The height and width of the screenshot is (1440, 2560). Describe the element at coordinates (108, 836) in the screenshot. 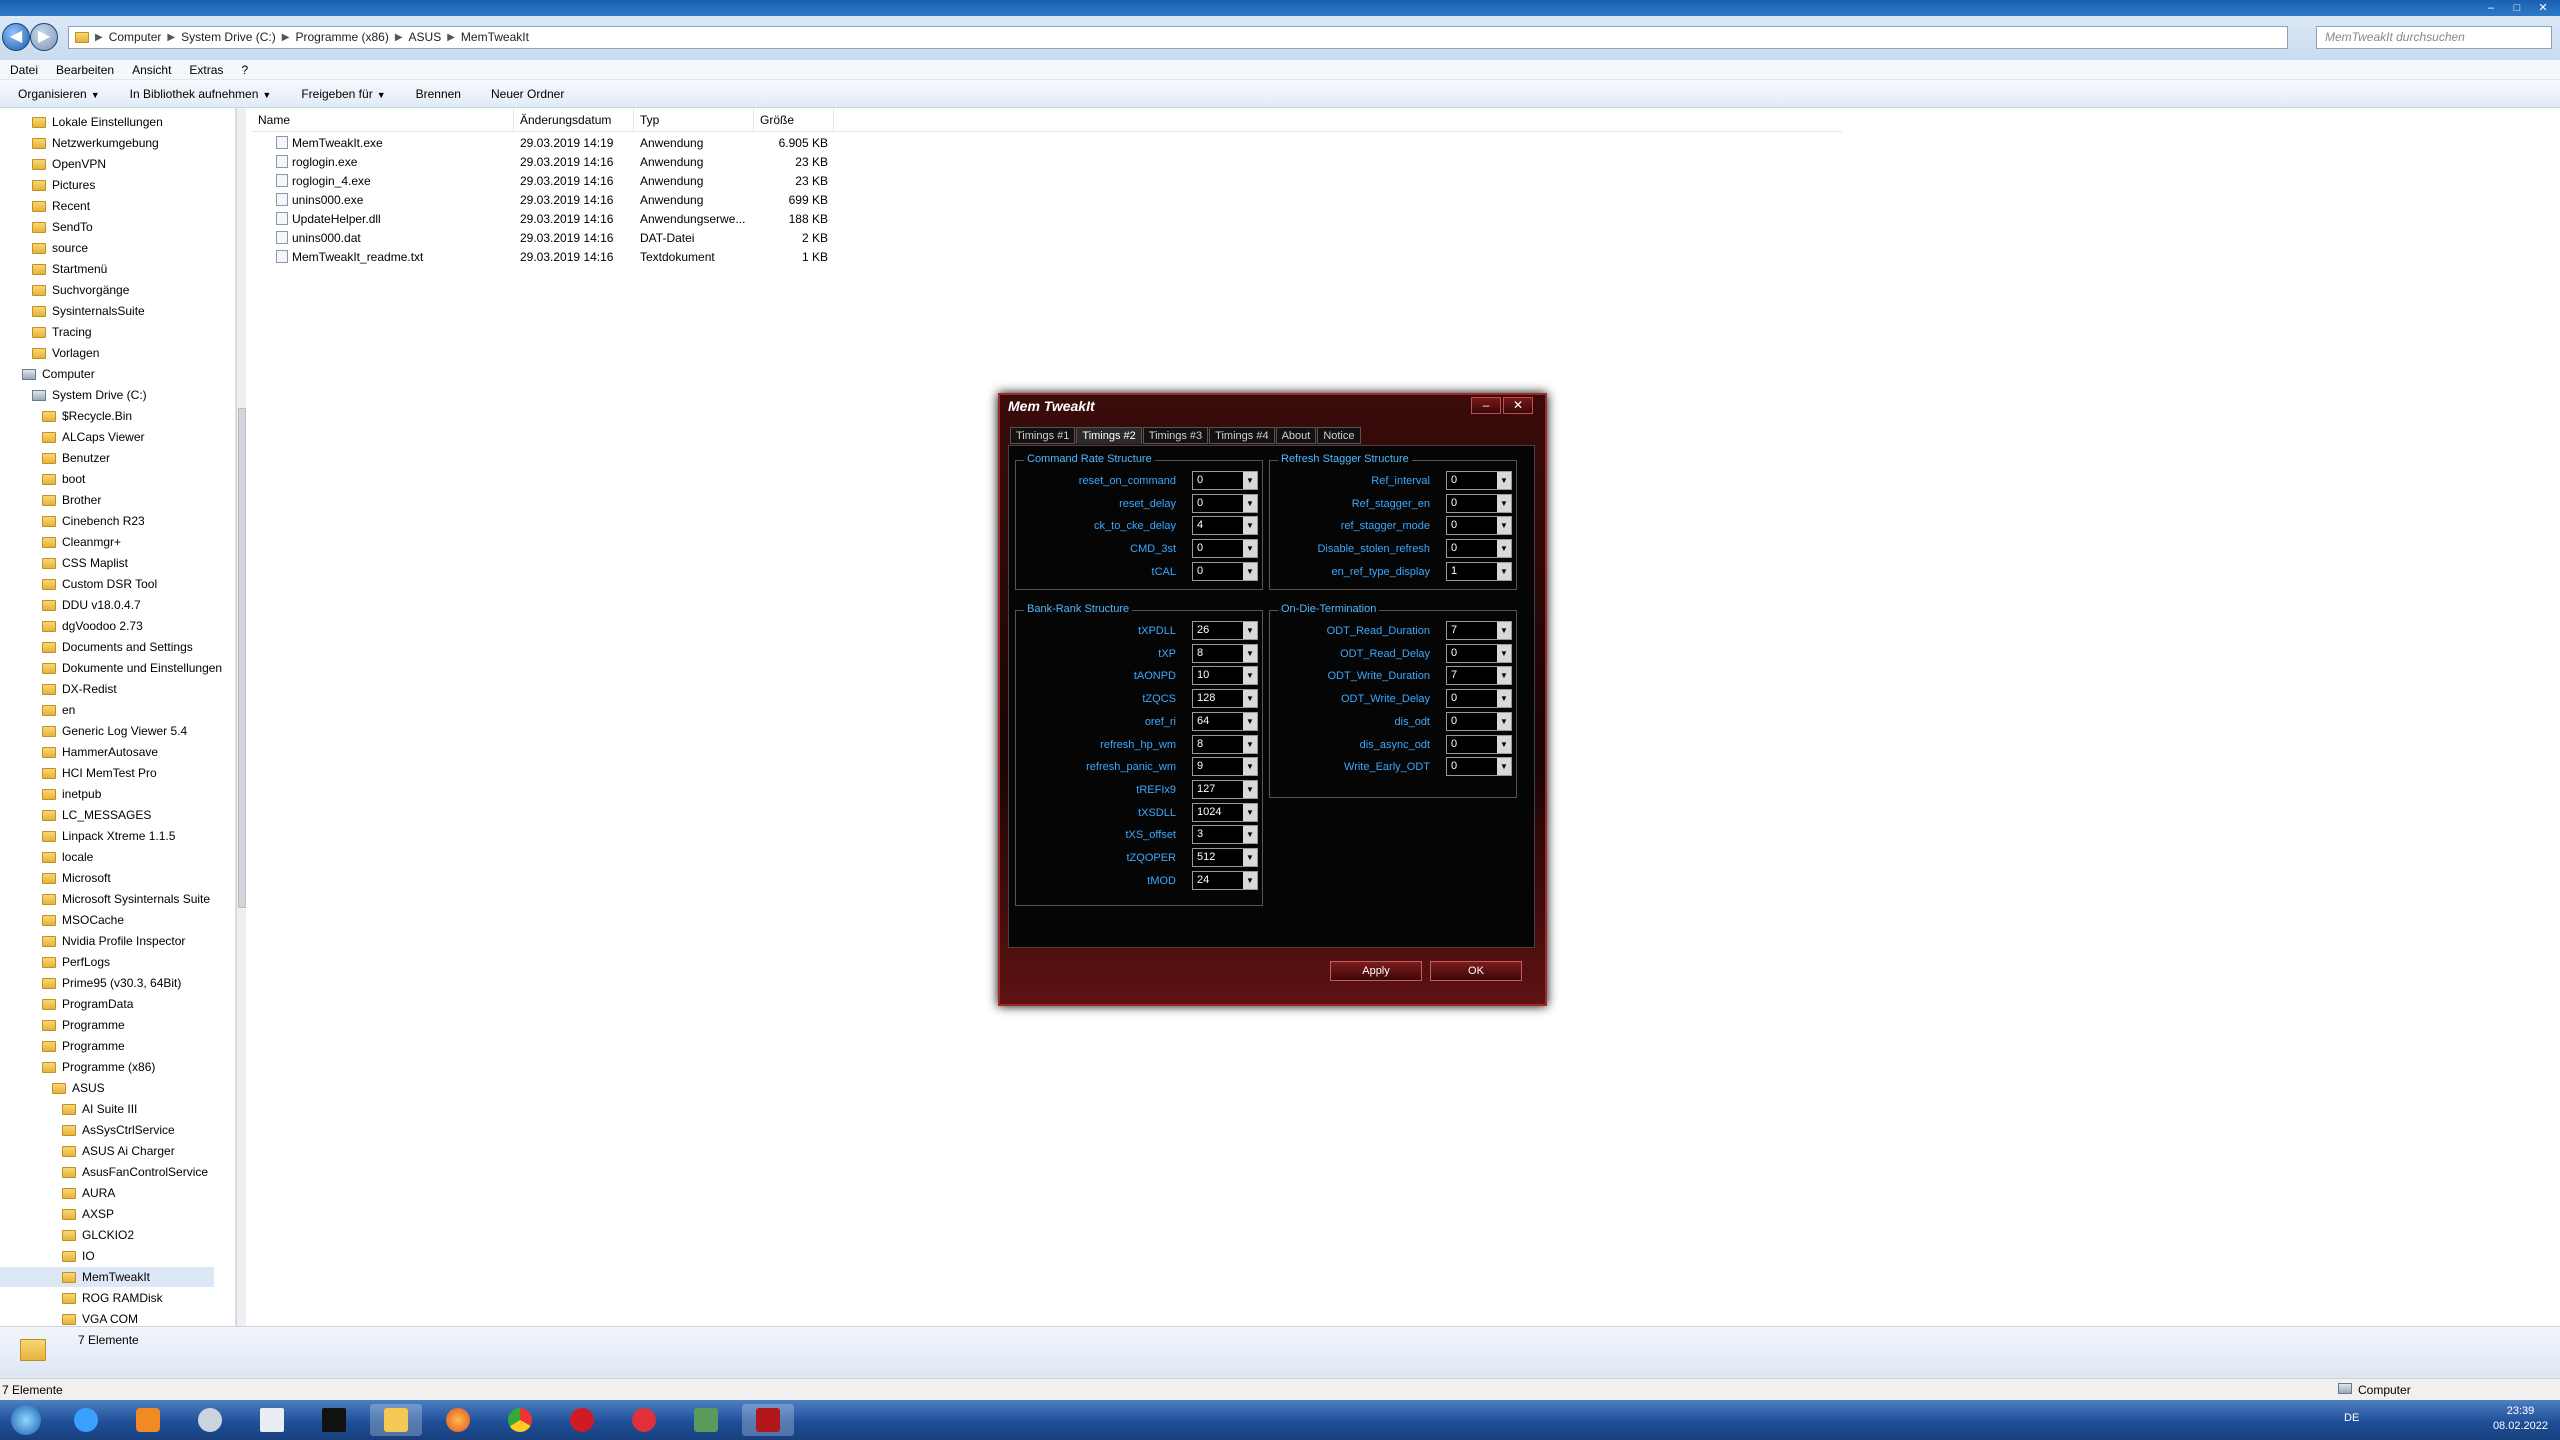

I see `tree-item: Linpack Xtreme 1.1.5` at that location.